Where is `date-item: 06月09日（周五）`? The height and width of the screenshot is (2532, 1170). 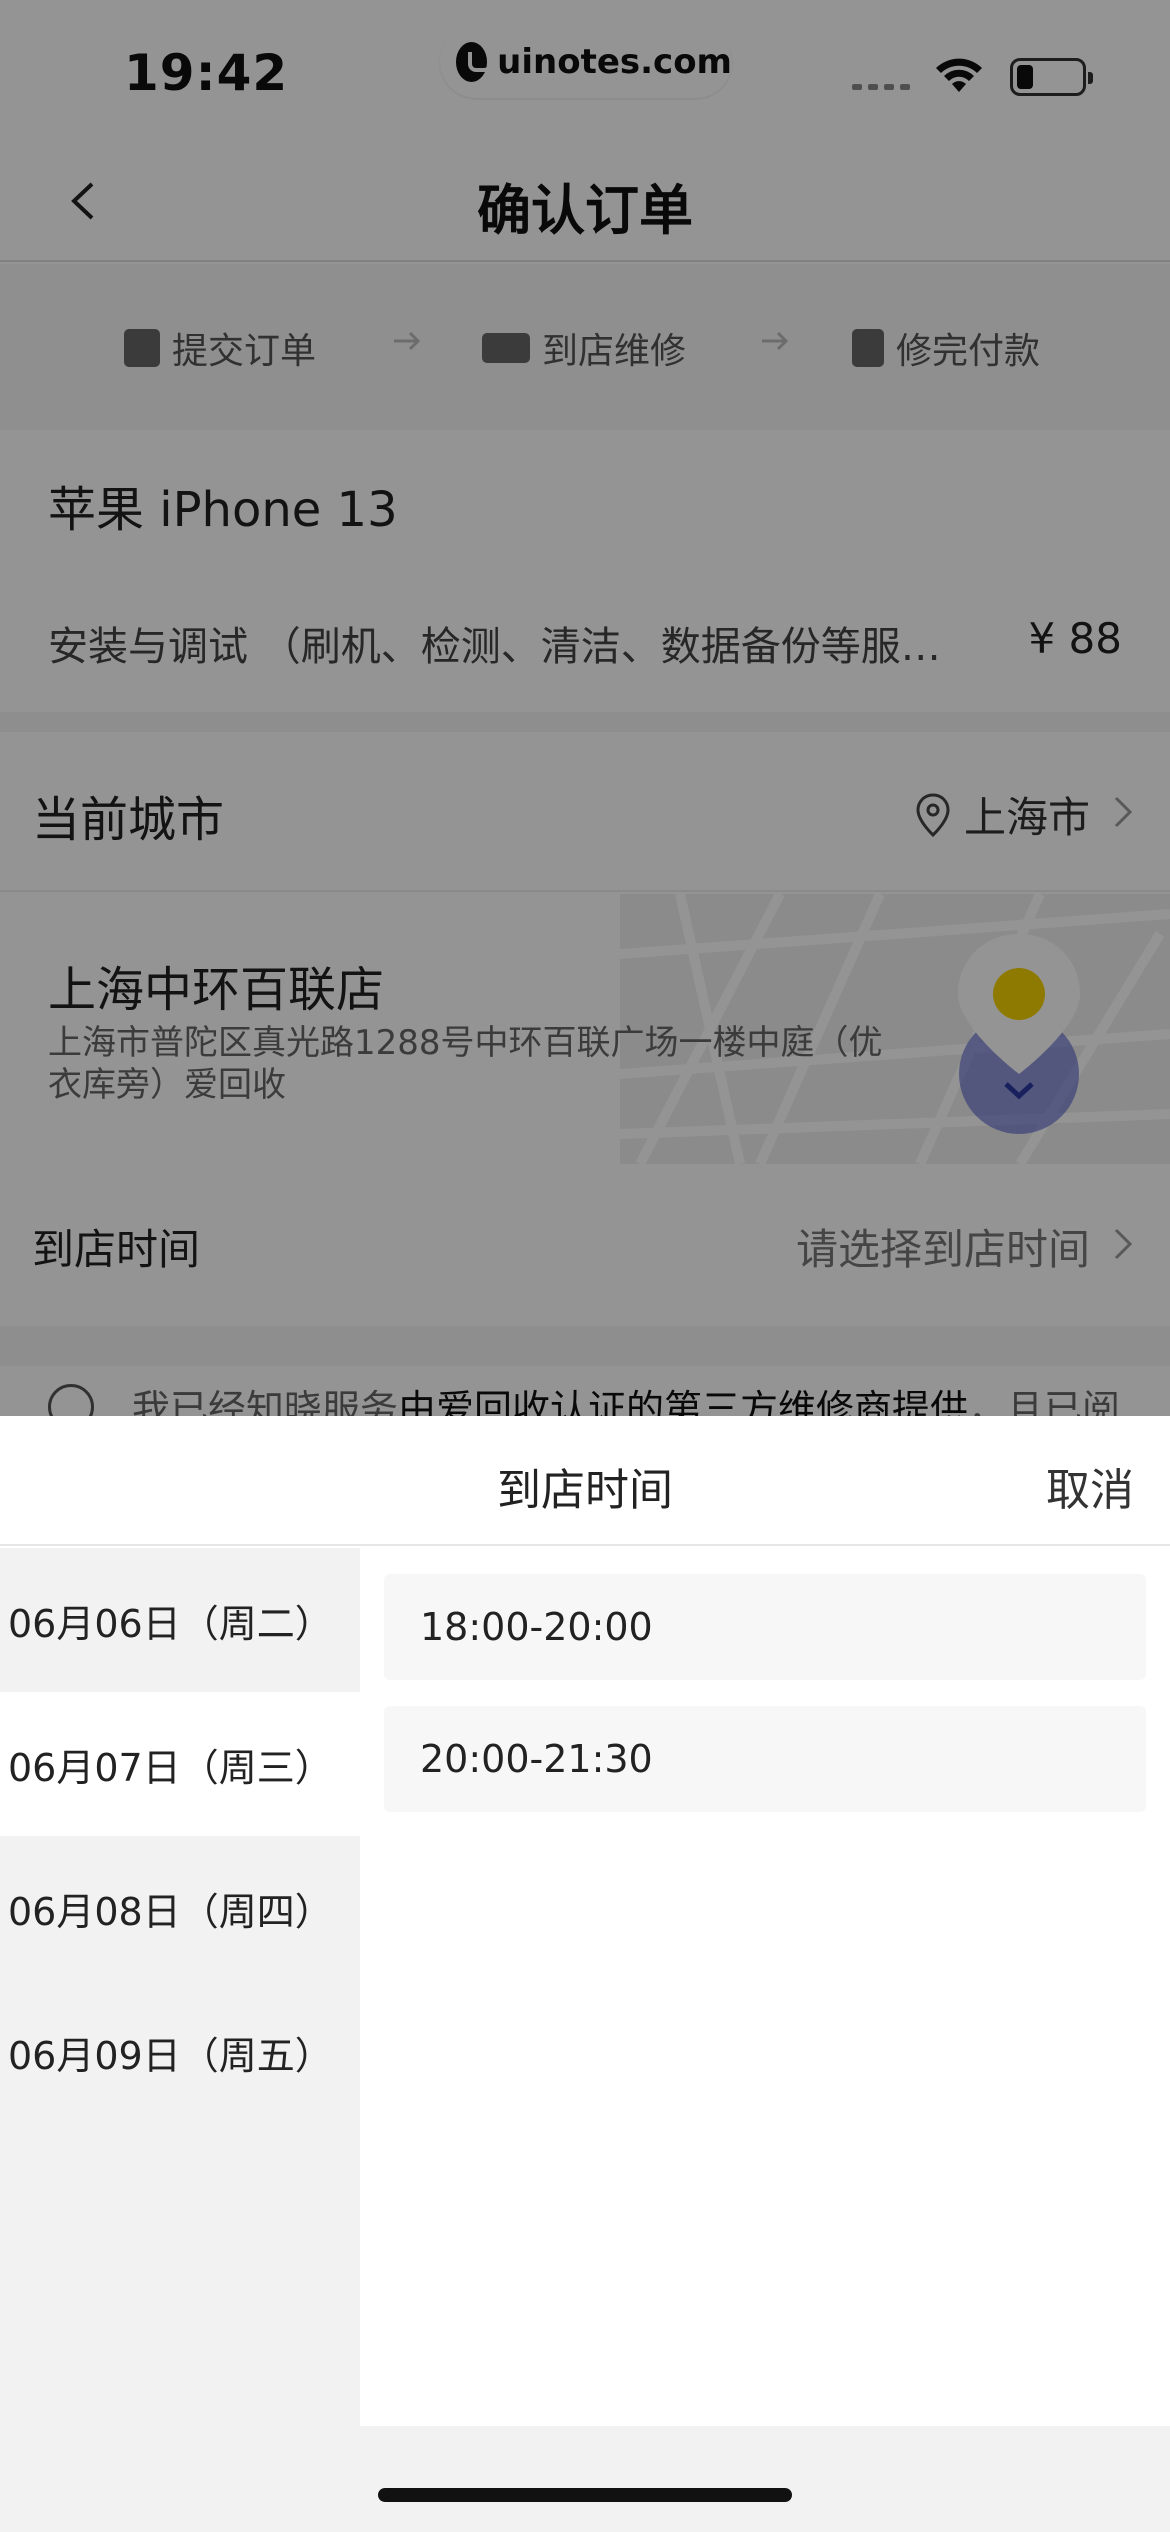
date-item: 06月09日（周五） is located at coordinates (180, 2052).